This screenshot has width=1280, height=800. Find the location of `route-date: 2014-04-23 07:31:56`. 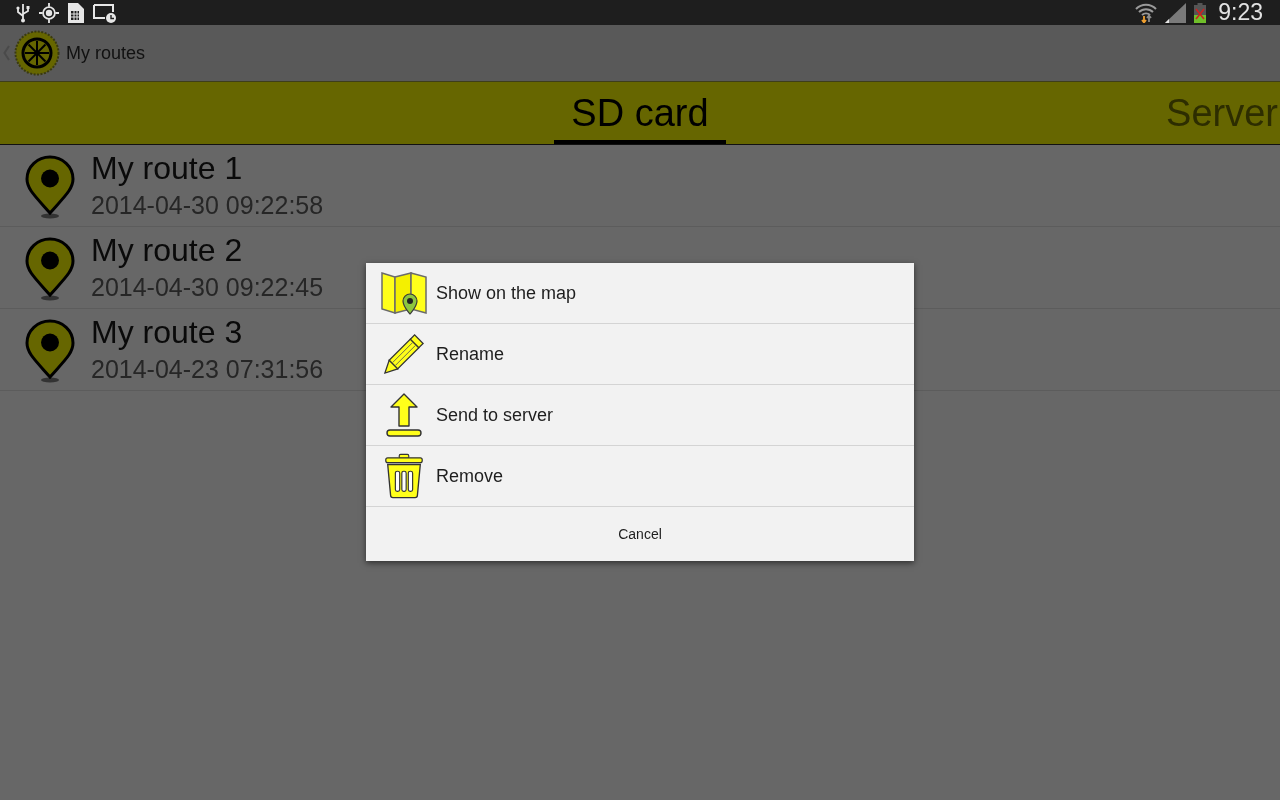

route-date: 2014-04-23 07:31:56 is located at coordinates (207, 369).